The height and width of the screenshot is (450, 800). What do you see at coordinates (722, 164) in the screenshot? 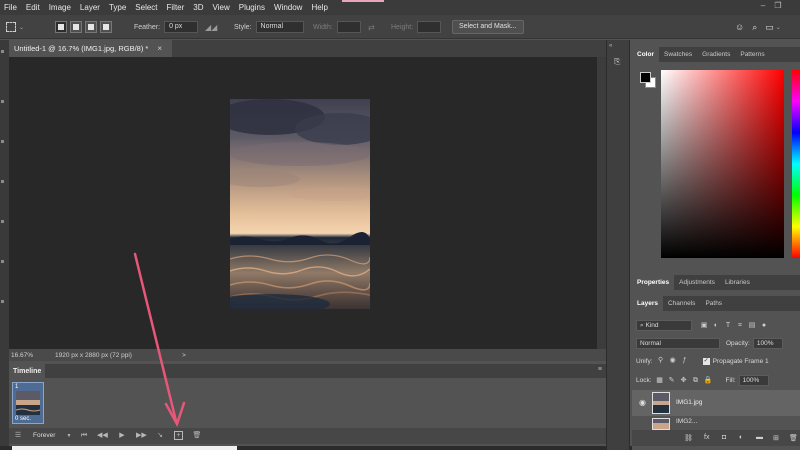
I see `color-picker-field` at bounding box center [722, 164].